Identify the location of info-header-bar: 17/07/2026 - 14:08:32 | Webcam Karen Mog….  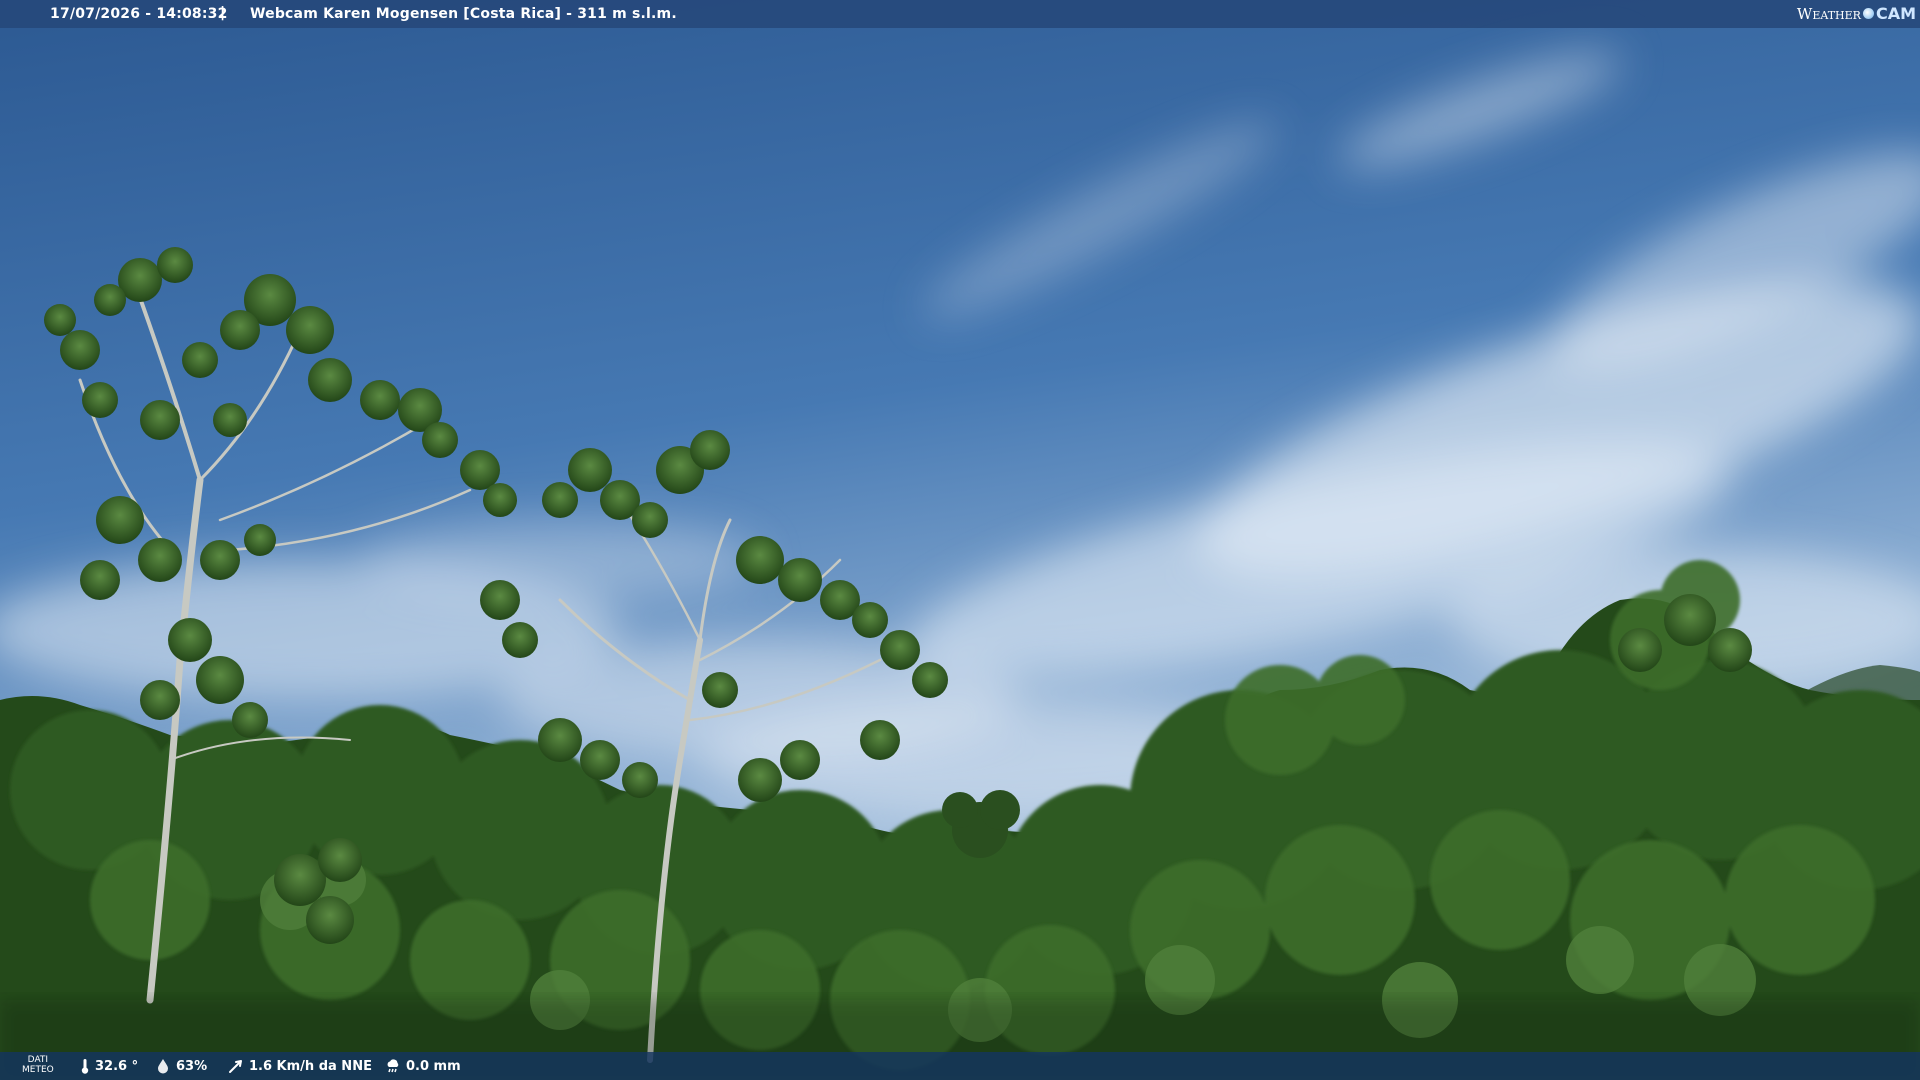
(960, 14).